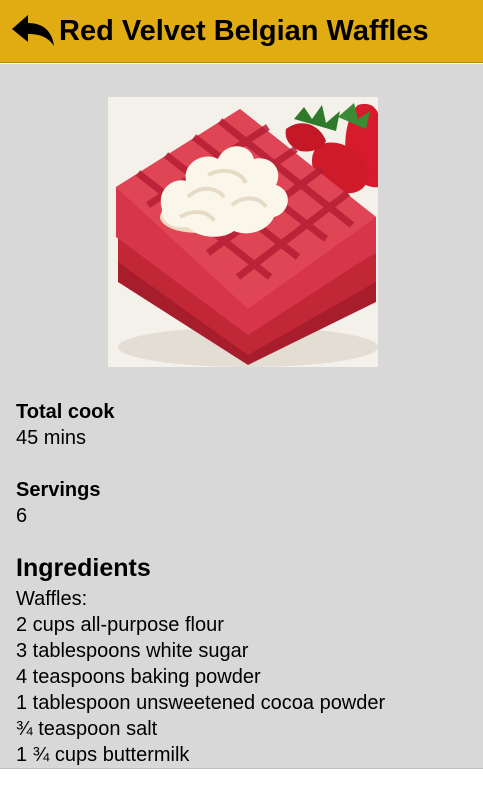 This screenshot has width=483, height=797. I want to click on list-item: Waffles:, so click(52, 599).